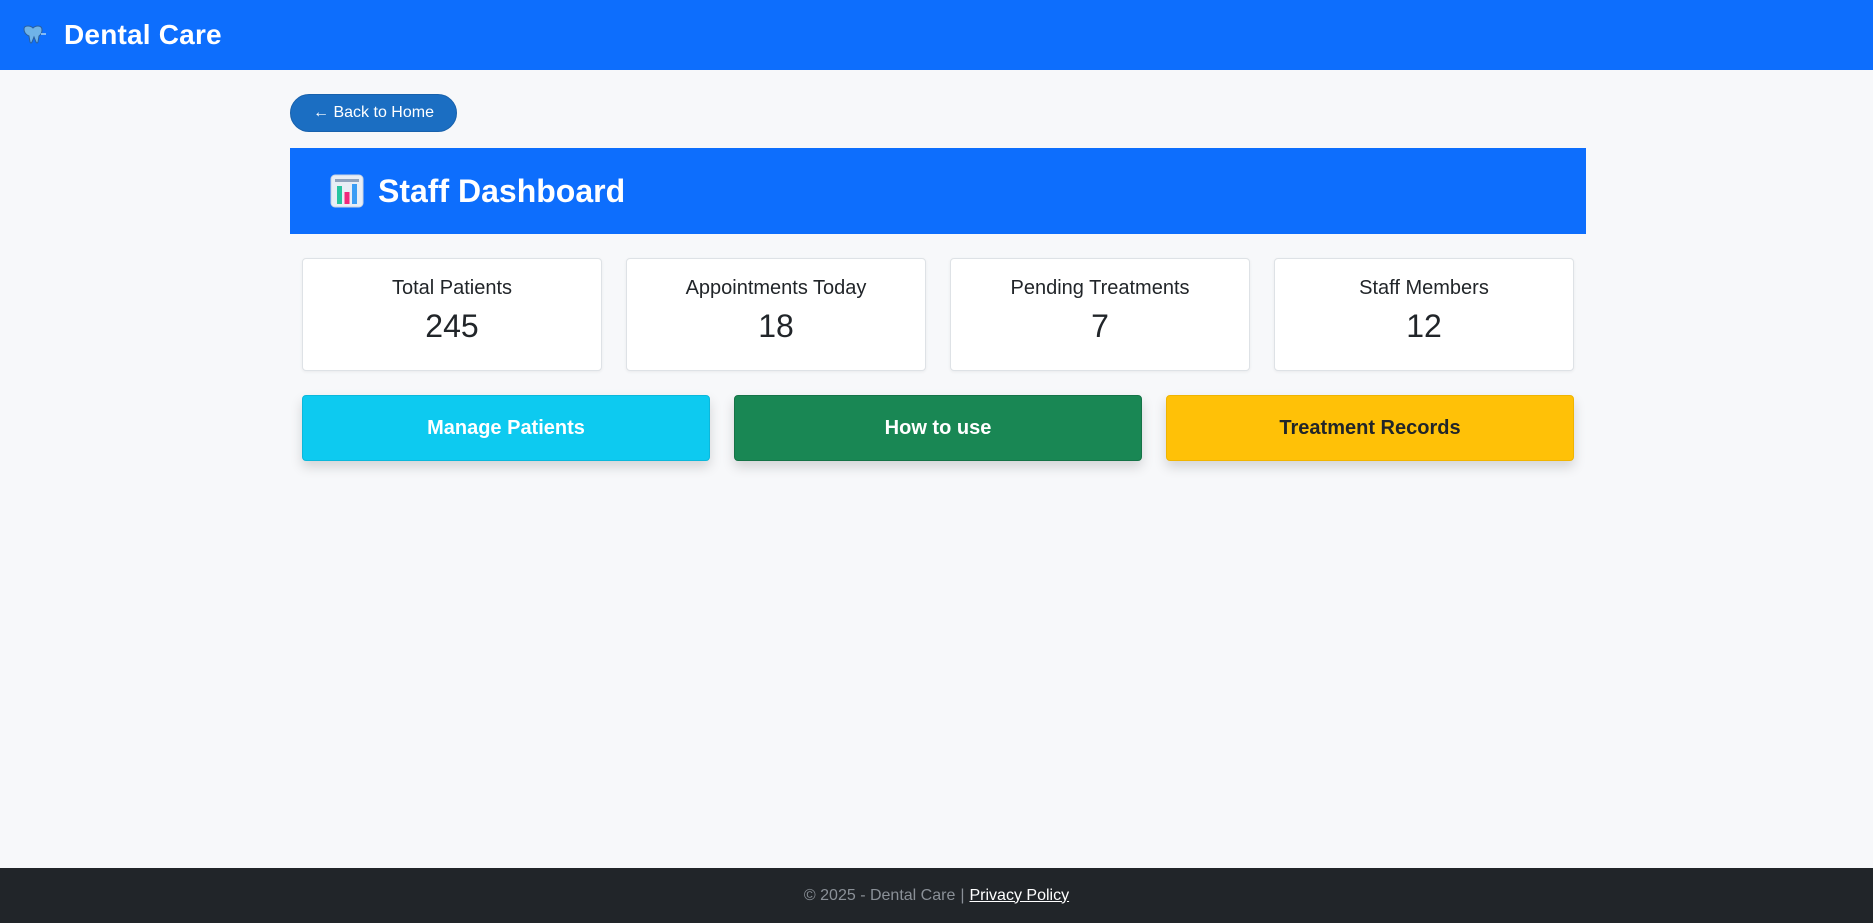  What do you see at coordinates (34, 35) in the screenshot?
I see `tooth-icon` at bounding box center [34, 35].